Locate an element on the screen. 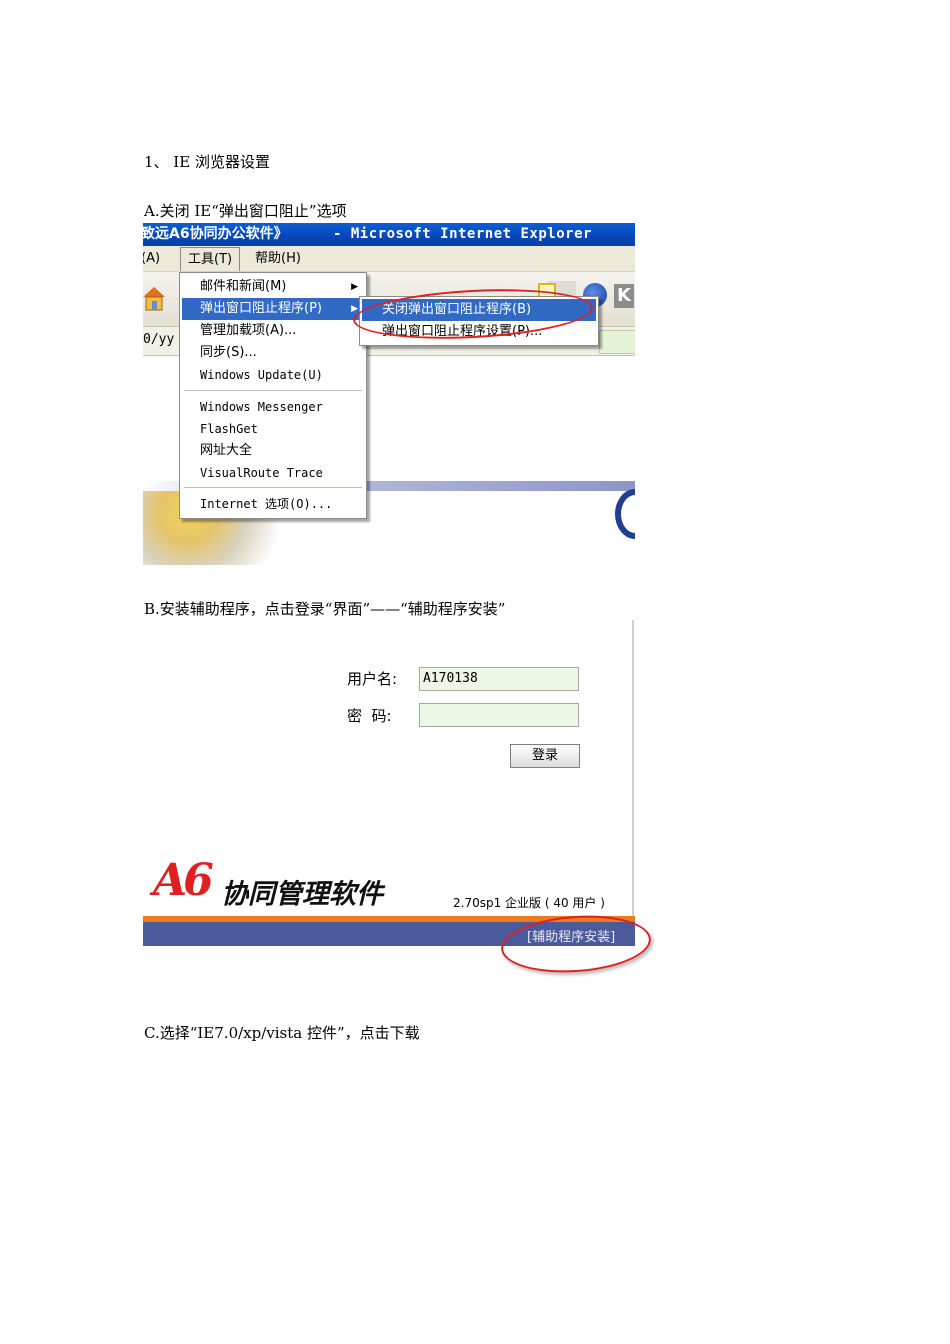 The image size is (950, 1344). username-input: A170138 is located at coordinates (499, 679).